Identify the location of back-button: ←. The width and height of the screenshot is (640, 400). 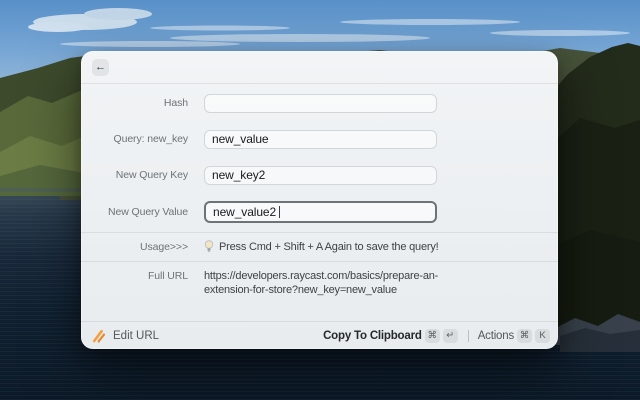
(100, 67).